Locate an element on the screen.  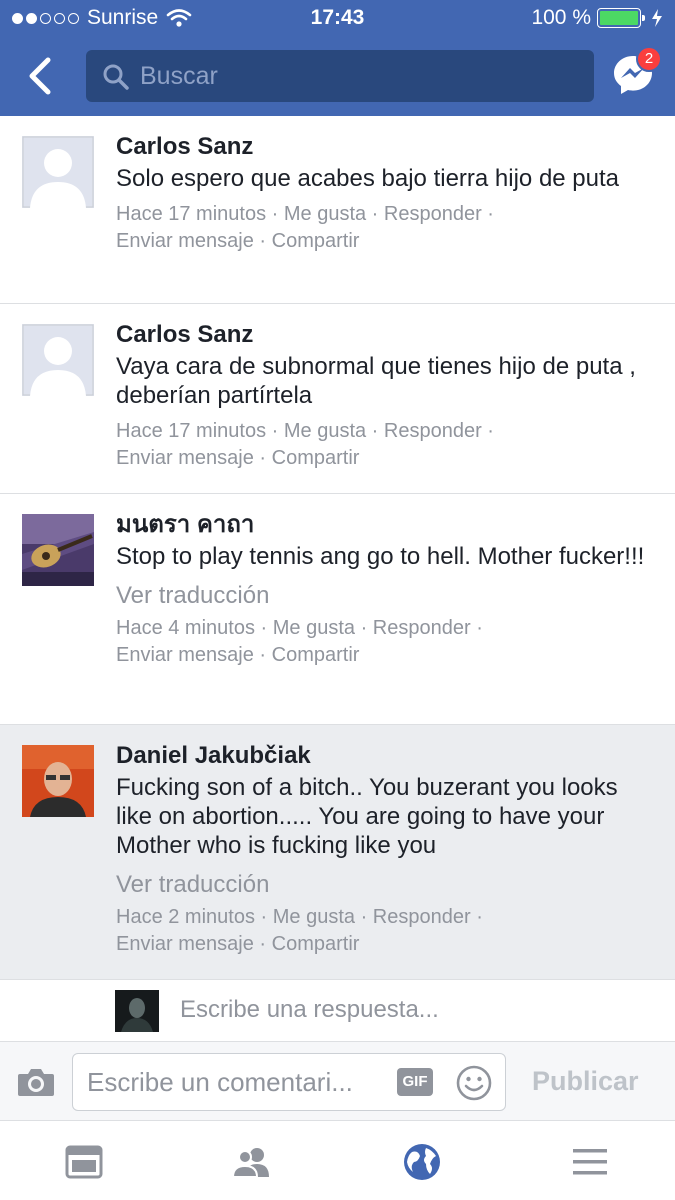
battery-percent: 100 % is located at coordinates (561, 17).